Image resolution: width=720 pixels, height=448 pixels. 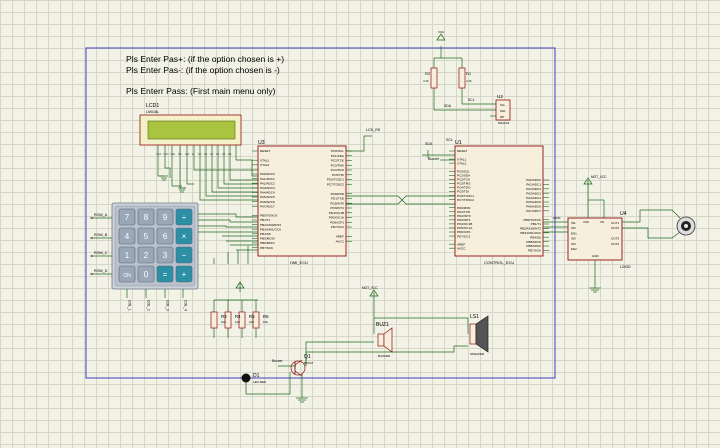 I want to click on u3l-pin-17: PB3/AIN1/OC0, so click(x=270, y=229).